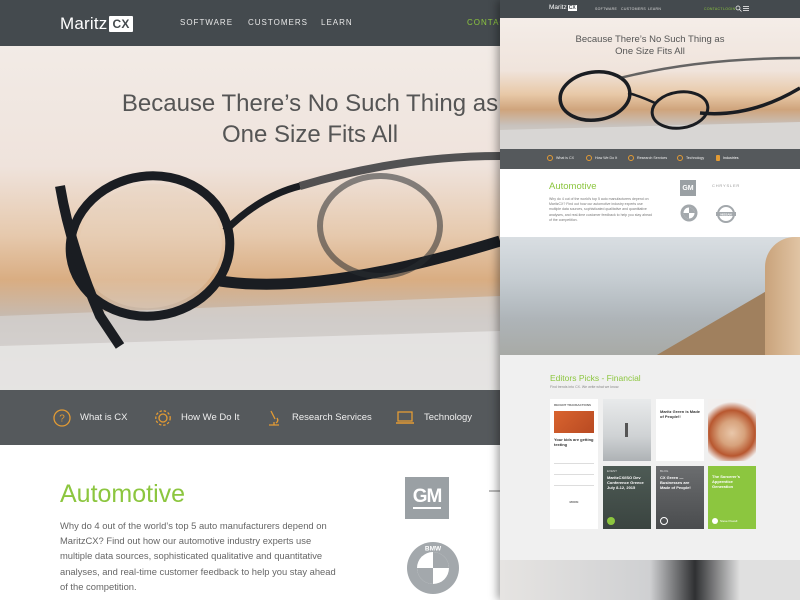 This screenshot has width=800, height=600. I want to click on person-figure, so click(626, 430).